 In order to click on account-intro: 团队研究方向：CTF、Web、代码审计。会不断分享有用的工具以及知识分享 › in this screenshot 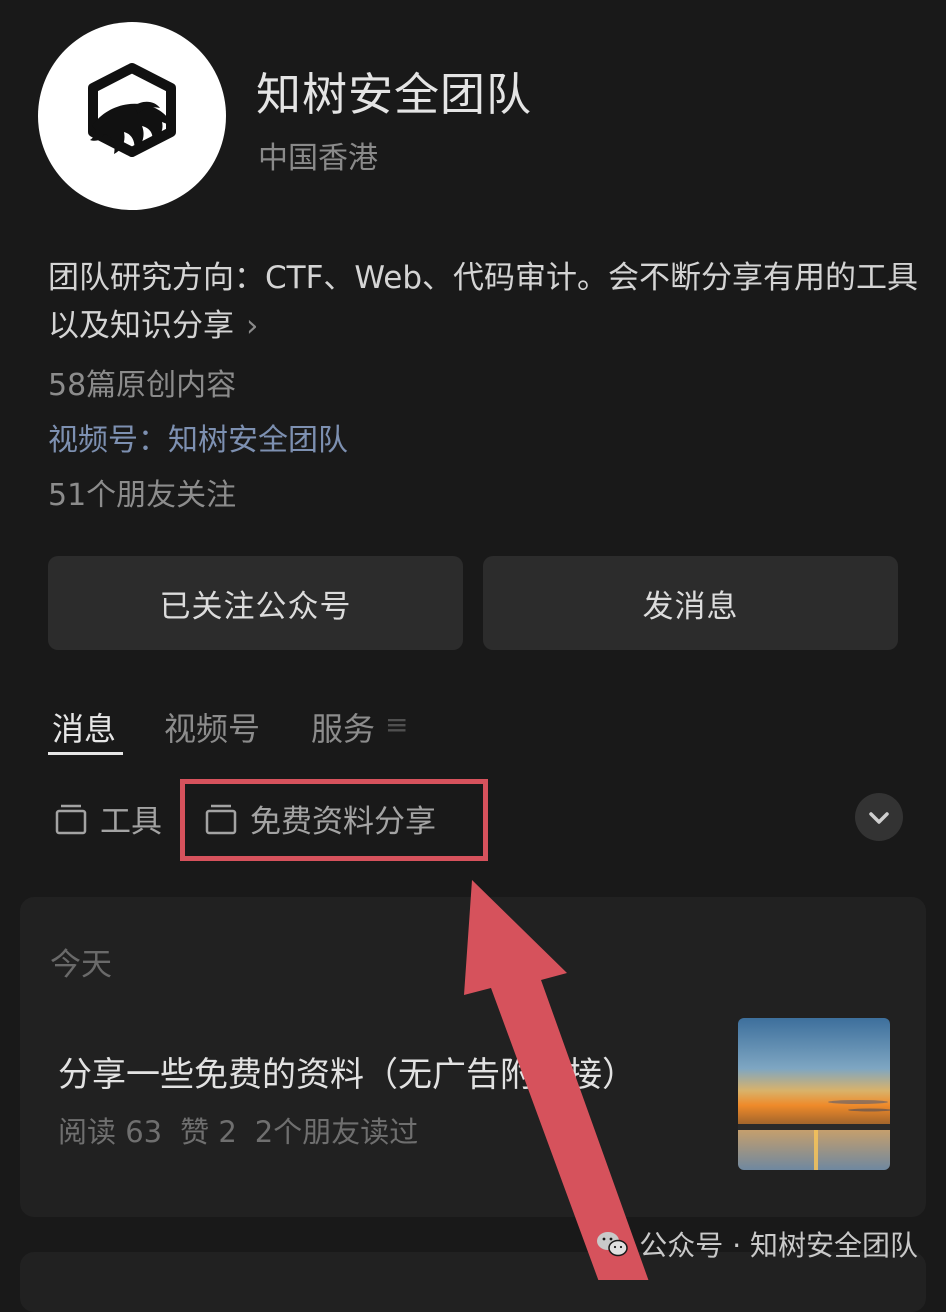, I will do `click(483, 302)`.